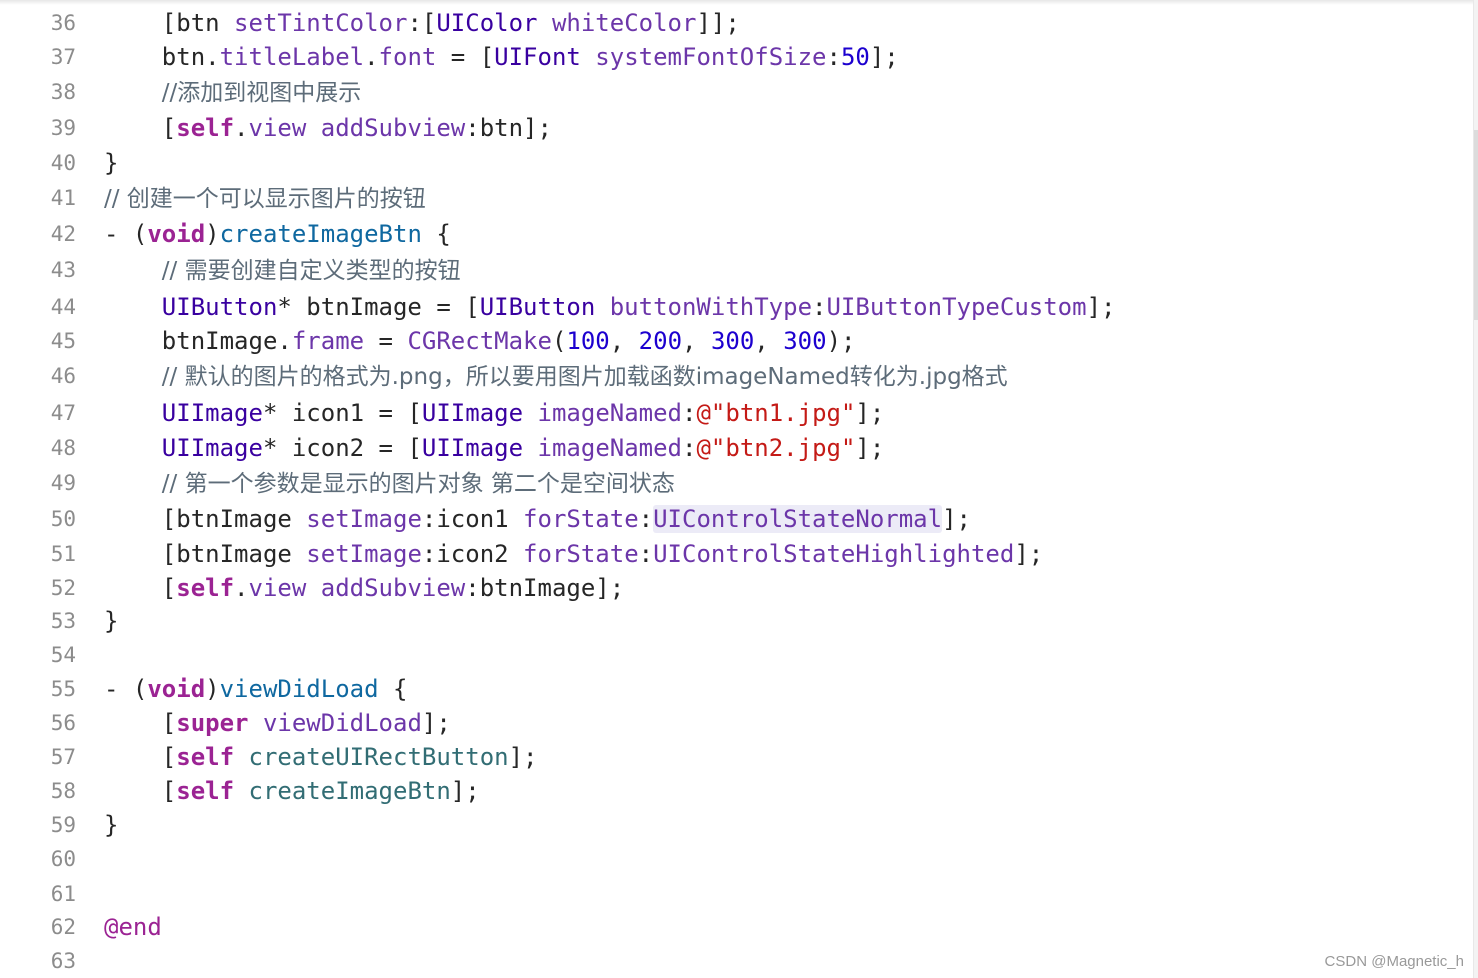  Describe the element at coordinates (559, 341) in the screenshot. I see `code-token: (` at that location.